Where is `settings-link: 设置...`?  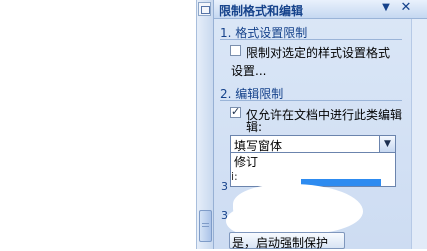 settings-link: 设置... is located at coordinates (248, 70).